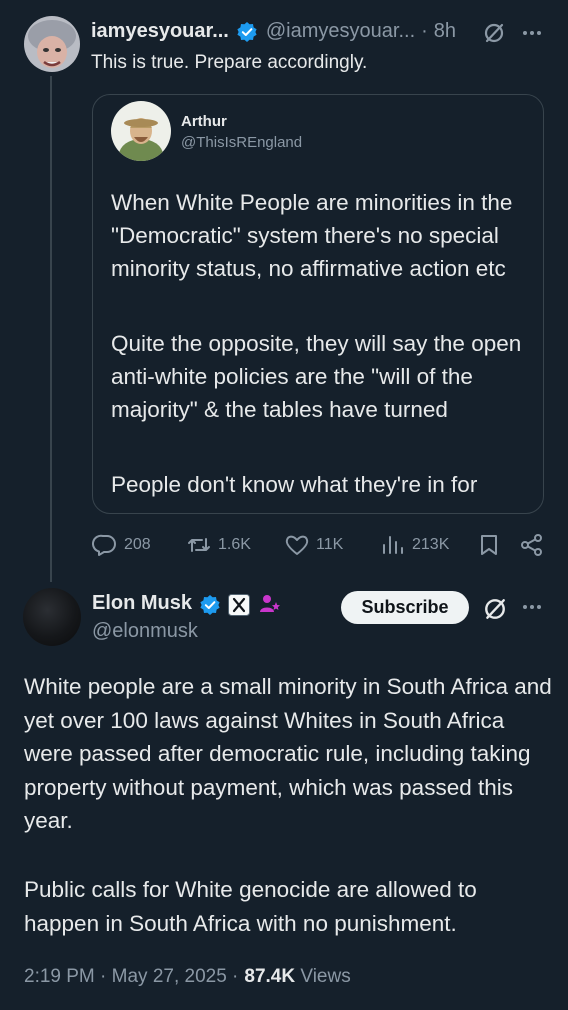  Describe the element at coordinates (270, 976) in the screenshot. I see `views-count: 87.4K` at that location.